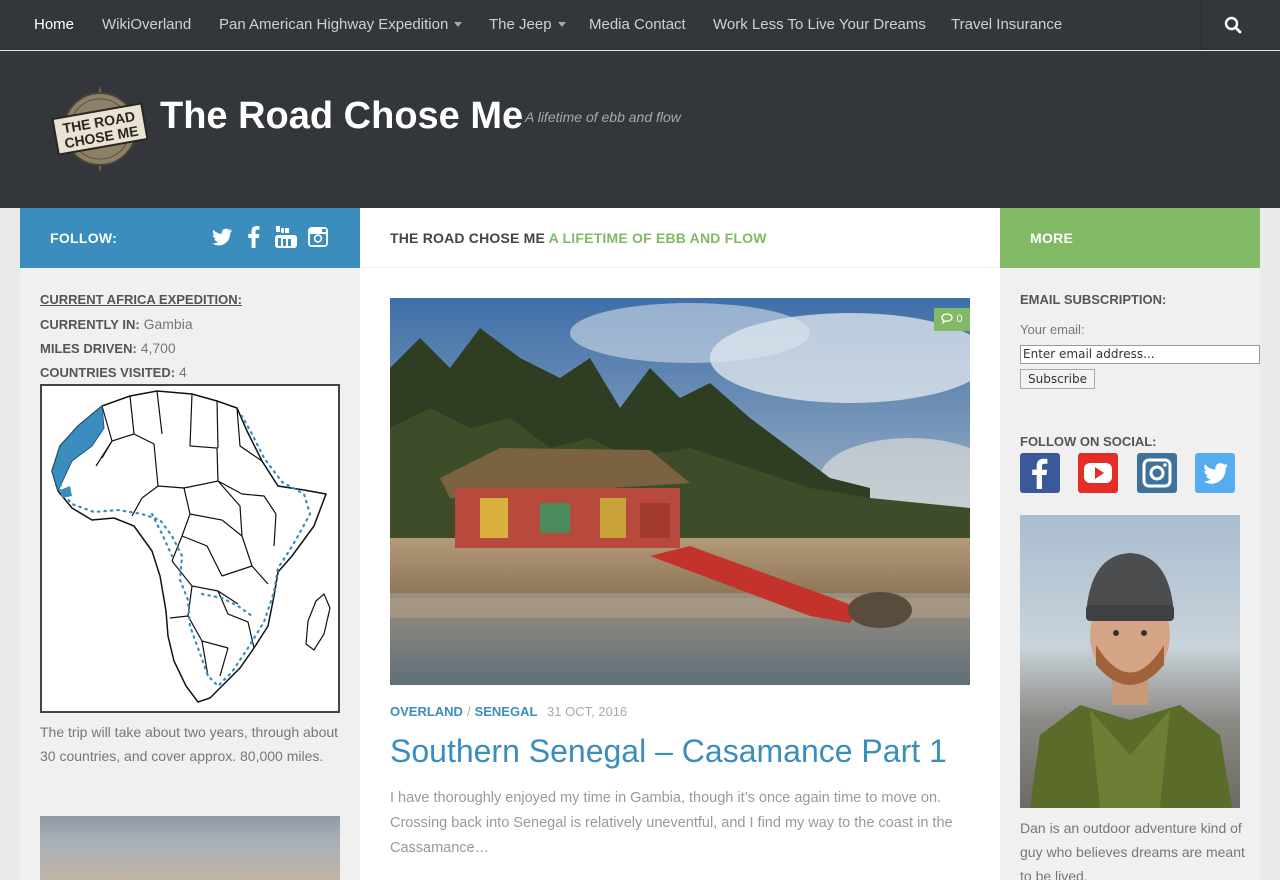 The width and height of the screenshot is (1280, 880). What do you see at coordinates (657, 238) in the screenshot?
I see `title-tagline: A LIFETIME OF EBB AND FLOW` at bounding box center [657, 238].